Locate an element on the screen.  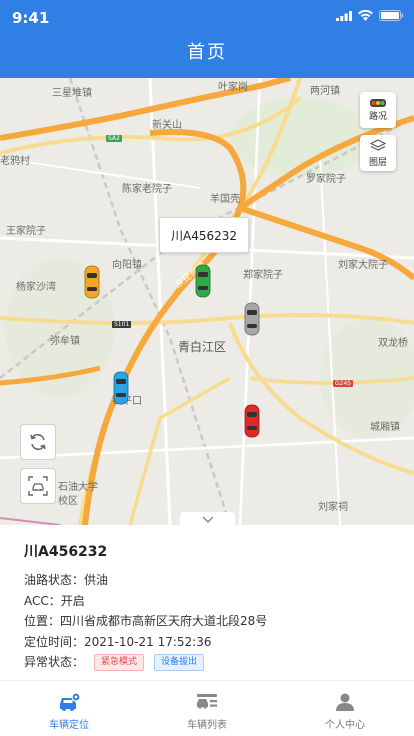
oil-status-value: 供油 is located at coordinates (96, 580).